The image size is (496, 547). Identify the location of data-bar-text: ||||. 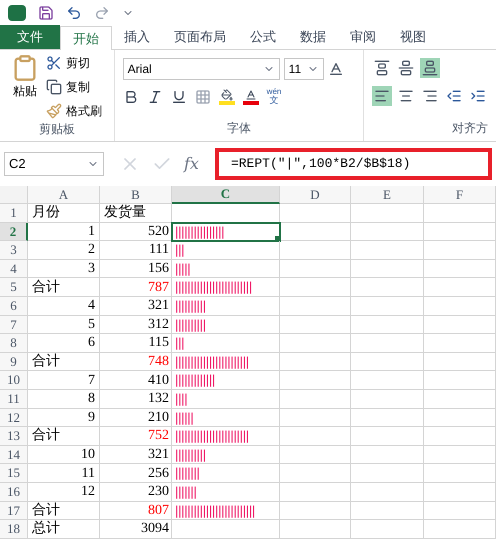
(181, 399).